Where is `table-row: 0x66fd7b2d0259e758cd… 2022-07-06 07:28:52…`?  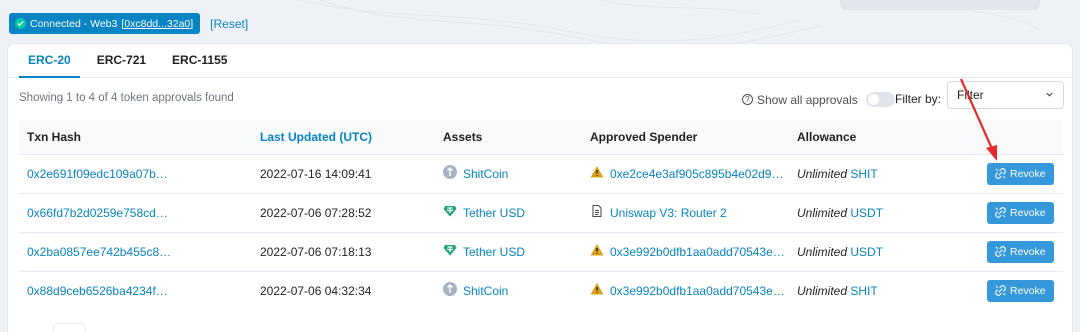
table-row: 0x66fd7b2d0259e758cd… 2022-07-06 07:28:52… is located at coordinates (541, 212).